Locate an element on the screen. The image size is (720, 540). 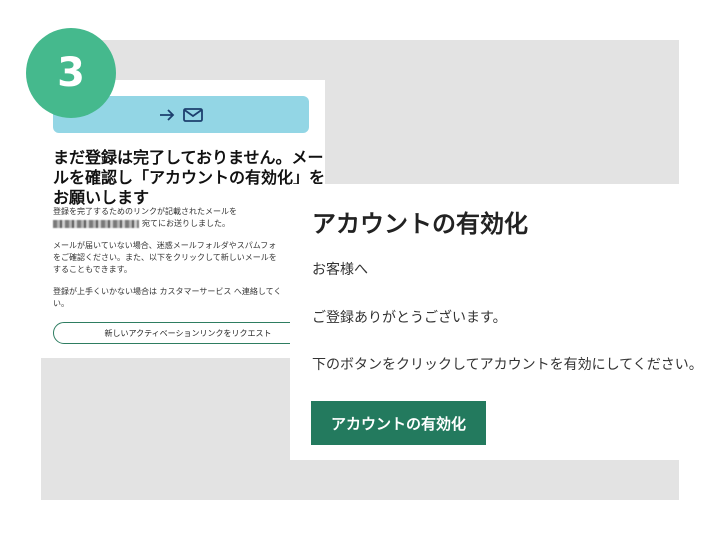
info-line: メールが届いていない場合、迷惑メールフォルダやスパムフォ is located at coordinates (165, 245).